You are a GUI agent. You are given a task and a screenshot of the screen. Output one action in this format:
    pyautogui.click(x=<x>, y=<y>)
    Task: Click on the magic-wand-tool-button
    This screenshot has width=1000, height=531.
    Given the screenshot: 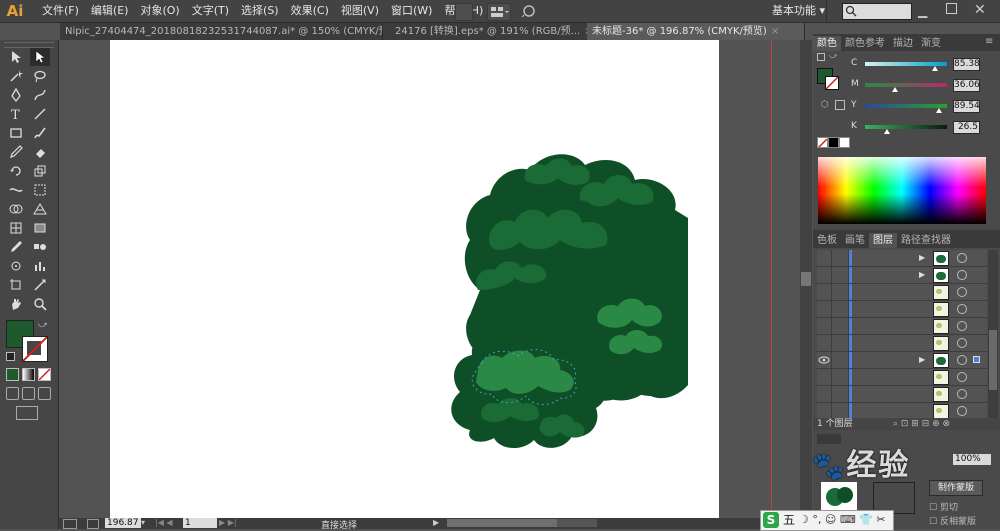 What is the action you would take?
    pyautogui.click(x=16, y=76)
    